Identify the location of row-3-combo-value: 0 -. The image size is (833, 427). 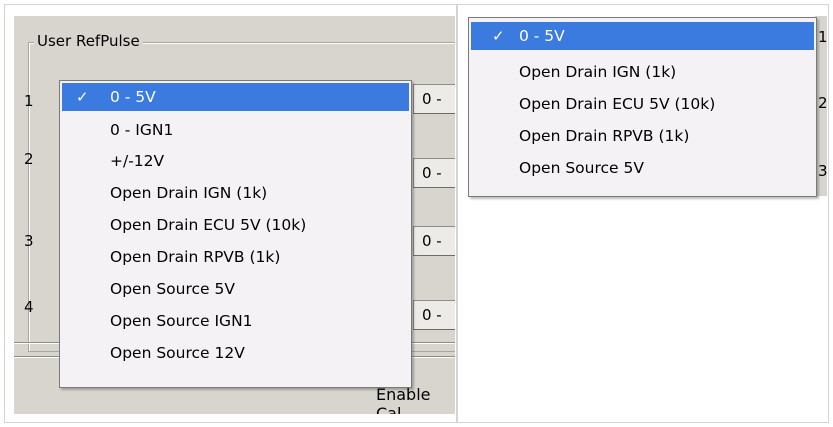
(432, 241).